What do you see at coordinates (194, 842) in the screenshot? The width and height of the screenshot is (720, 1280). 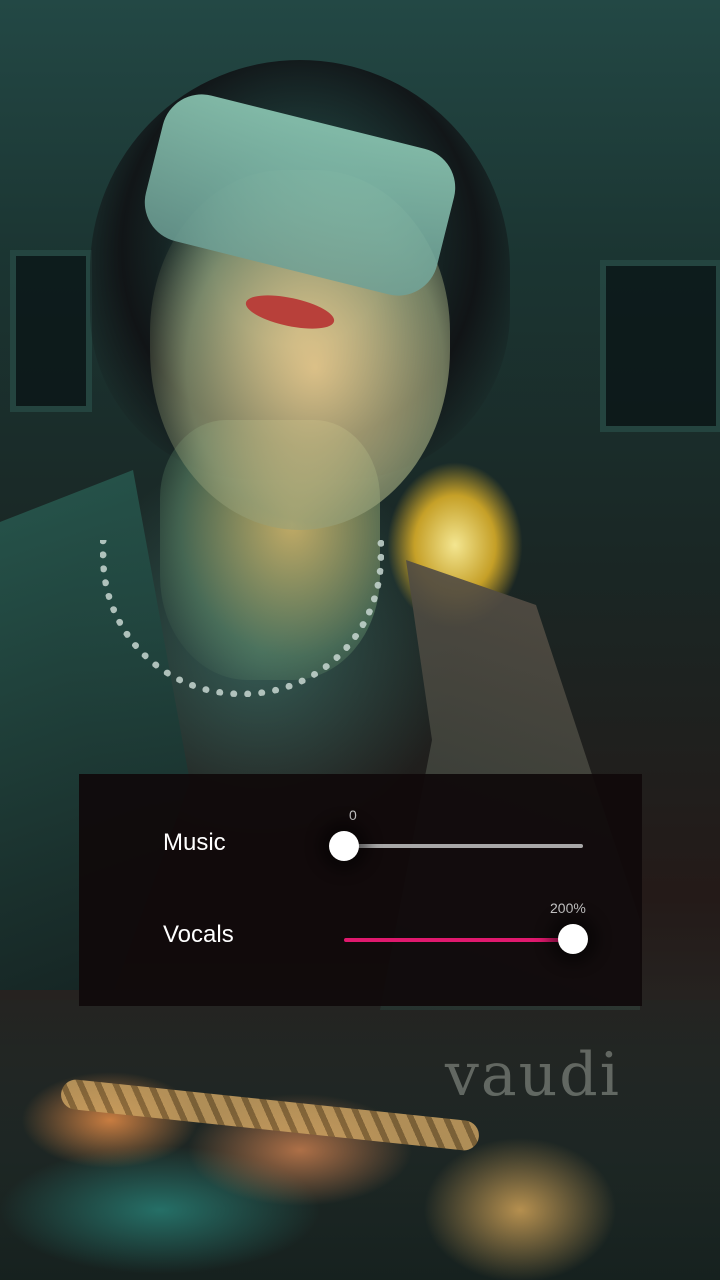 I see `music-label: Music` at bounding box center [194, 842].